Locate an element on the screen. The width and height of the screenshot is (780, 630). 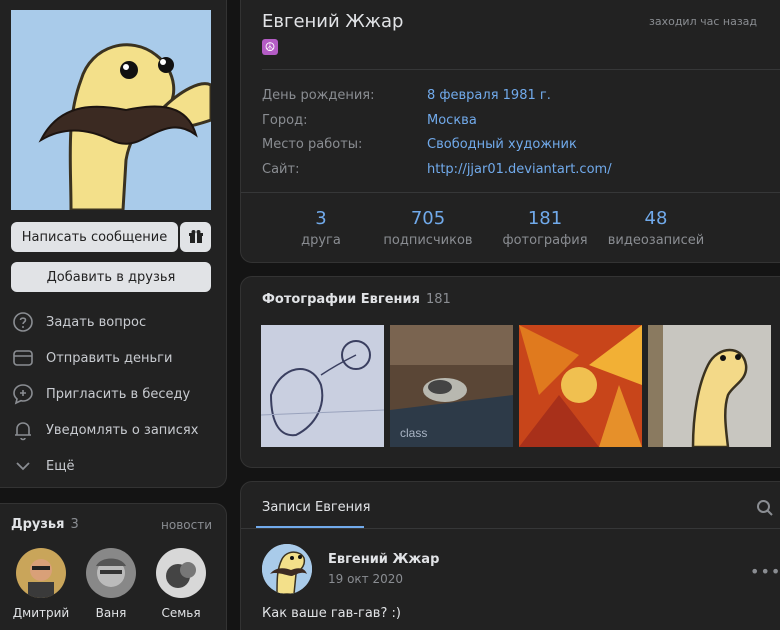
notify-posts-action: Уведомлять о записях is located at coordinates (105, 430).